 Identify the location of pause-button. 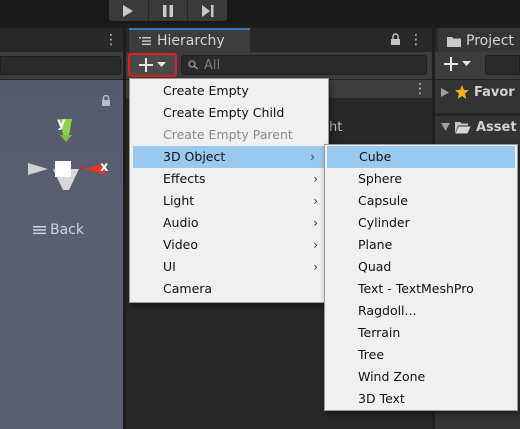
(169, 10).